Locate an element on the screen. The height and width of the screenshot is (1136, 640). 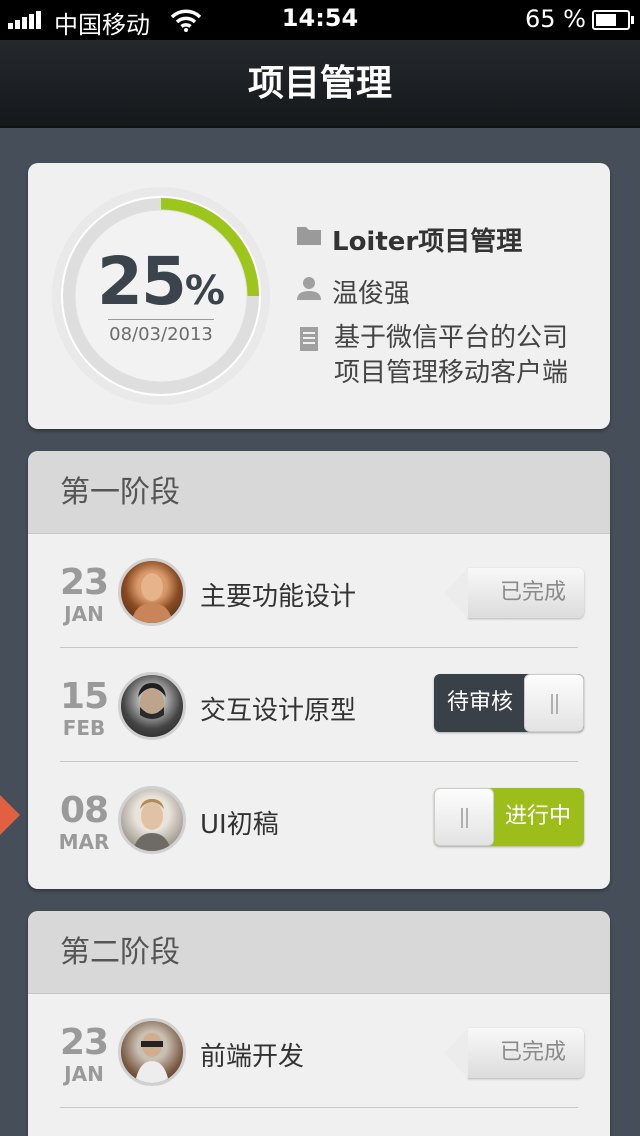
page-title: 项目管理 is located at coordinates (319, 83).